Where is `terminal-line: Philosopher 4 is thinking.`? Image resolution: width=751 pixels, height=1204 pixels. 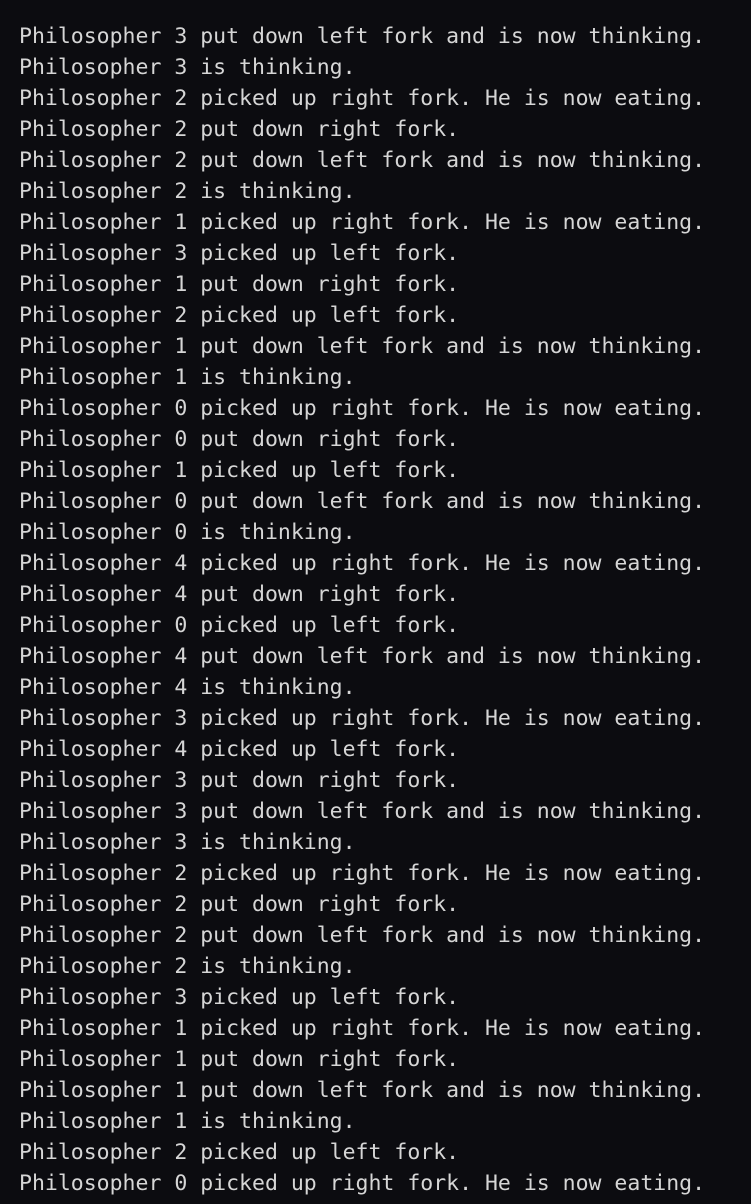
terminal-line: Philosopher 4 is thinking. is located at coordinates (187, 687).